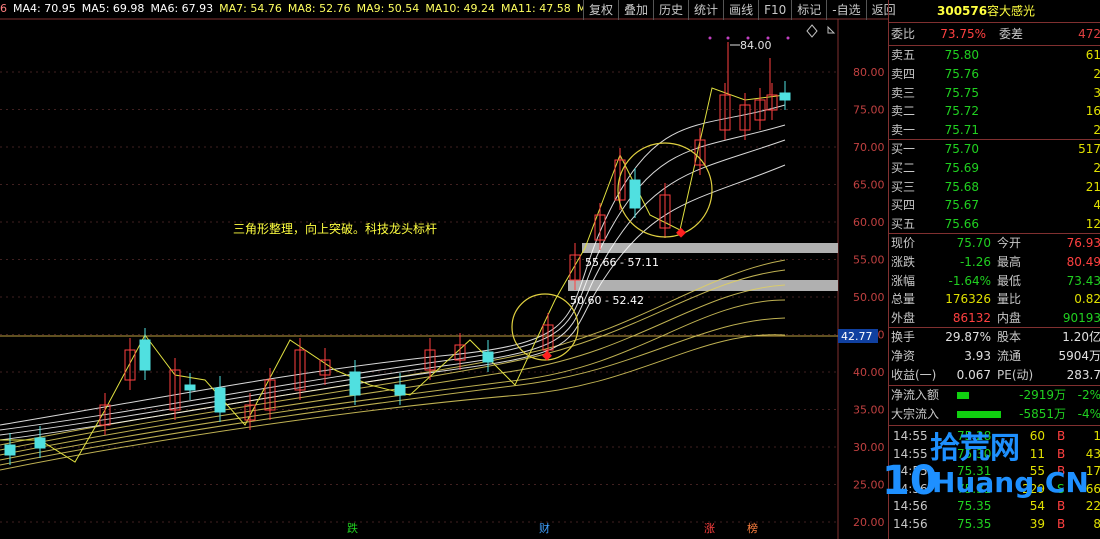 This screenshot has width=1100, height=539. What do you see at coordinates (963, 34) in the screenshot?
I see `weibi-value: 73.75%` at bounding box center [963, 34].